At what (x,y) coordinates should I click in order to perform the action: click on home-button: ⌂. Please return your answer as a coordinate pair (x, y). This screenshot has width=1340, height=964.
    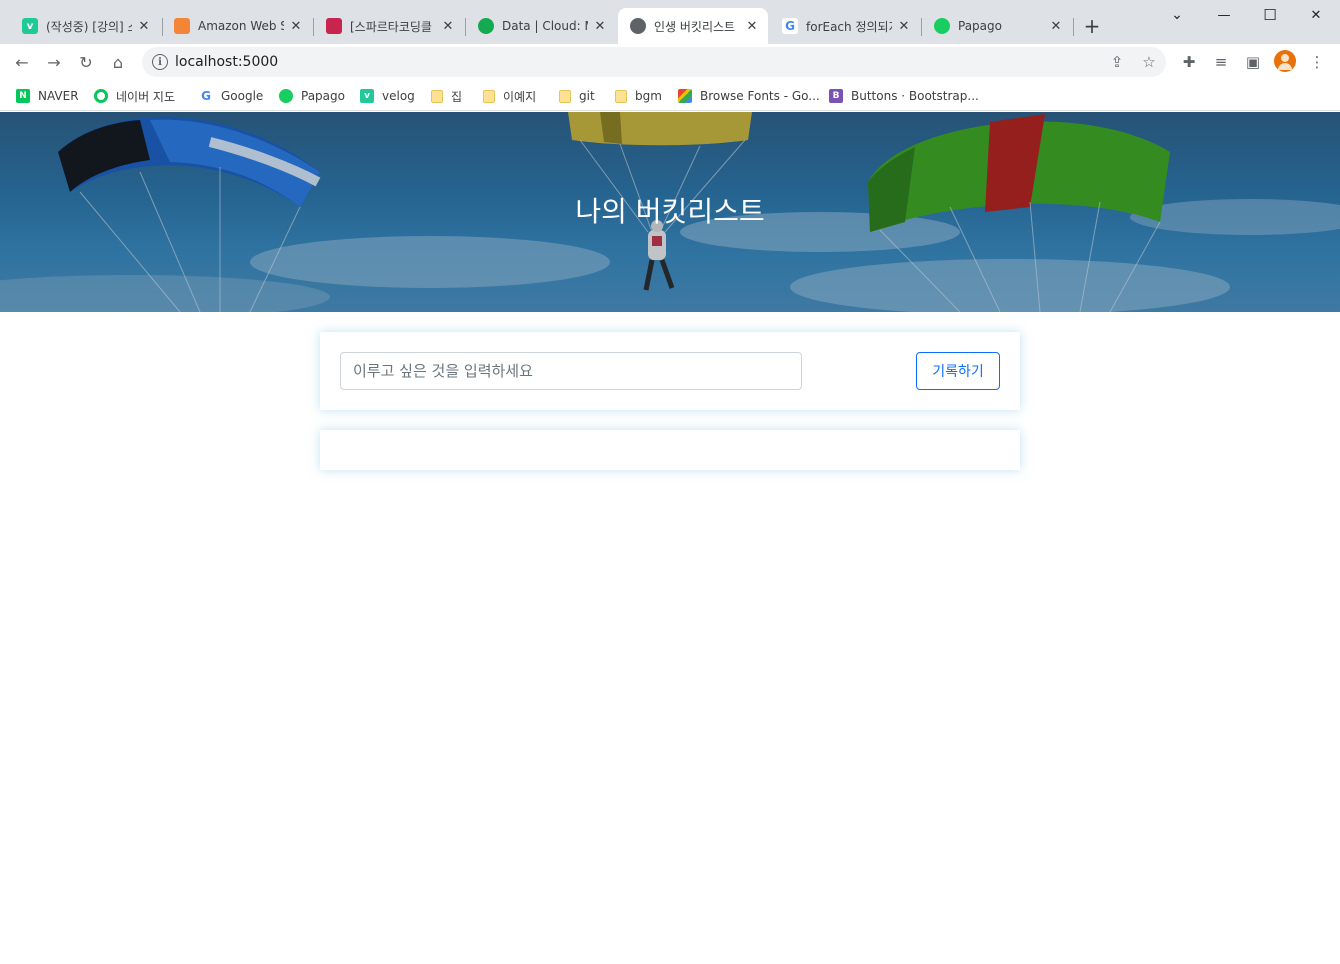
    Looking at the image, I should click on (118, 62).